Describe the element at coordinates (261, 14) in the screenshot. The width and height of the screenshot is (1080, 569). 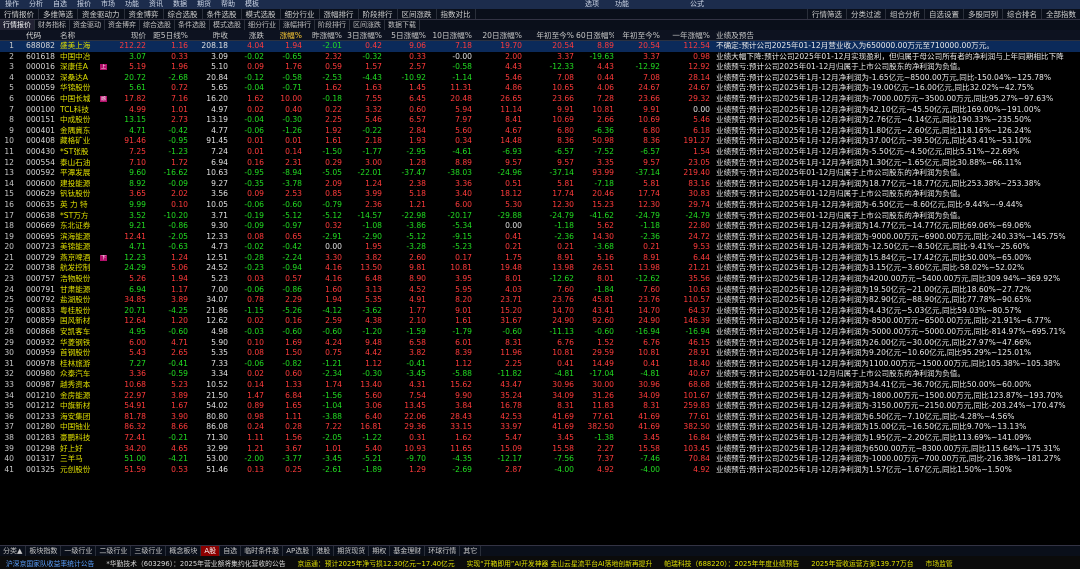
I see `tab-item: 模式选股` at that location.